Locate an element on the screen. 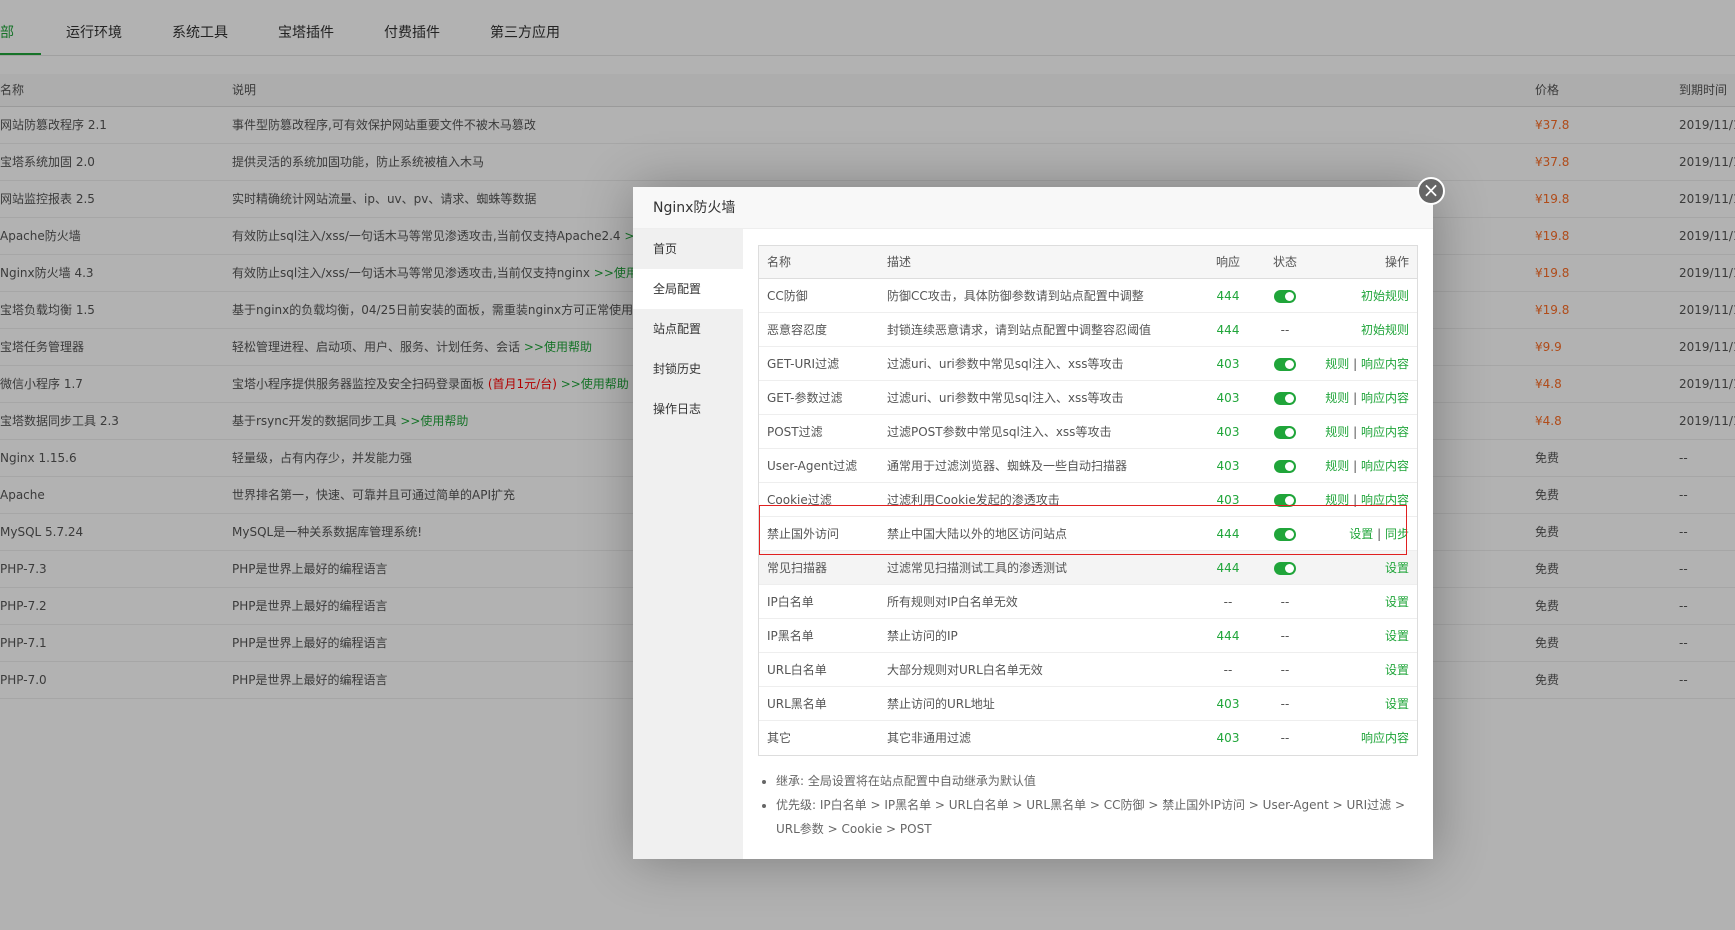 The image size is (1735, 930). rule-name: GET-URI过滤 is located at coordinates (803, 364).